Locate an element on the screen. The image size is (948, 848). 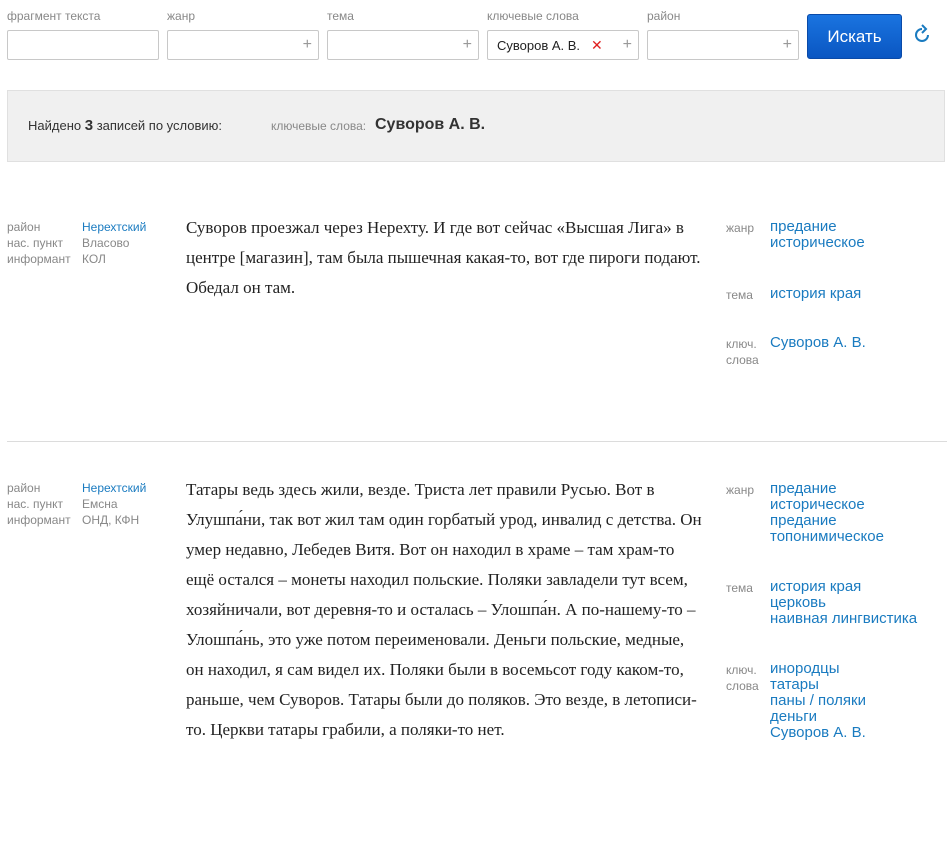
keyword-link: паны / поляки is located at coordinates (818, 701).